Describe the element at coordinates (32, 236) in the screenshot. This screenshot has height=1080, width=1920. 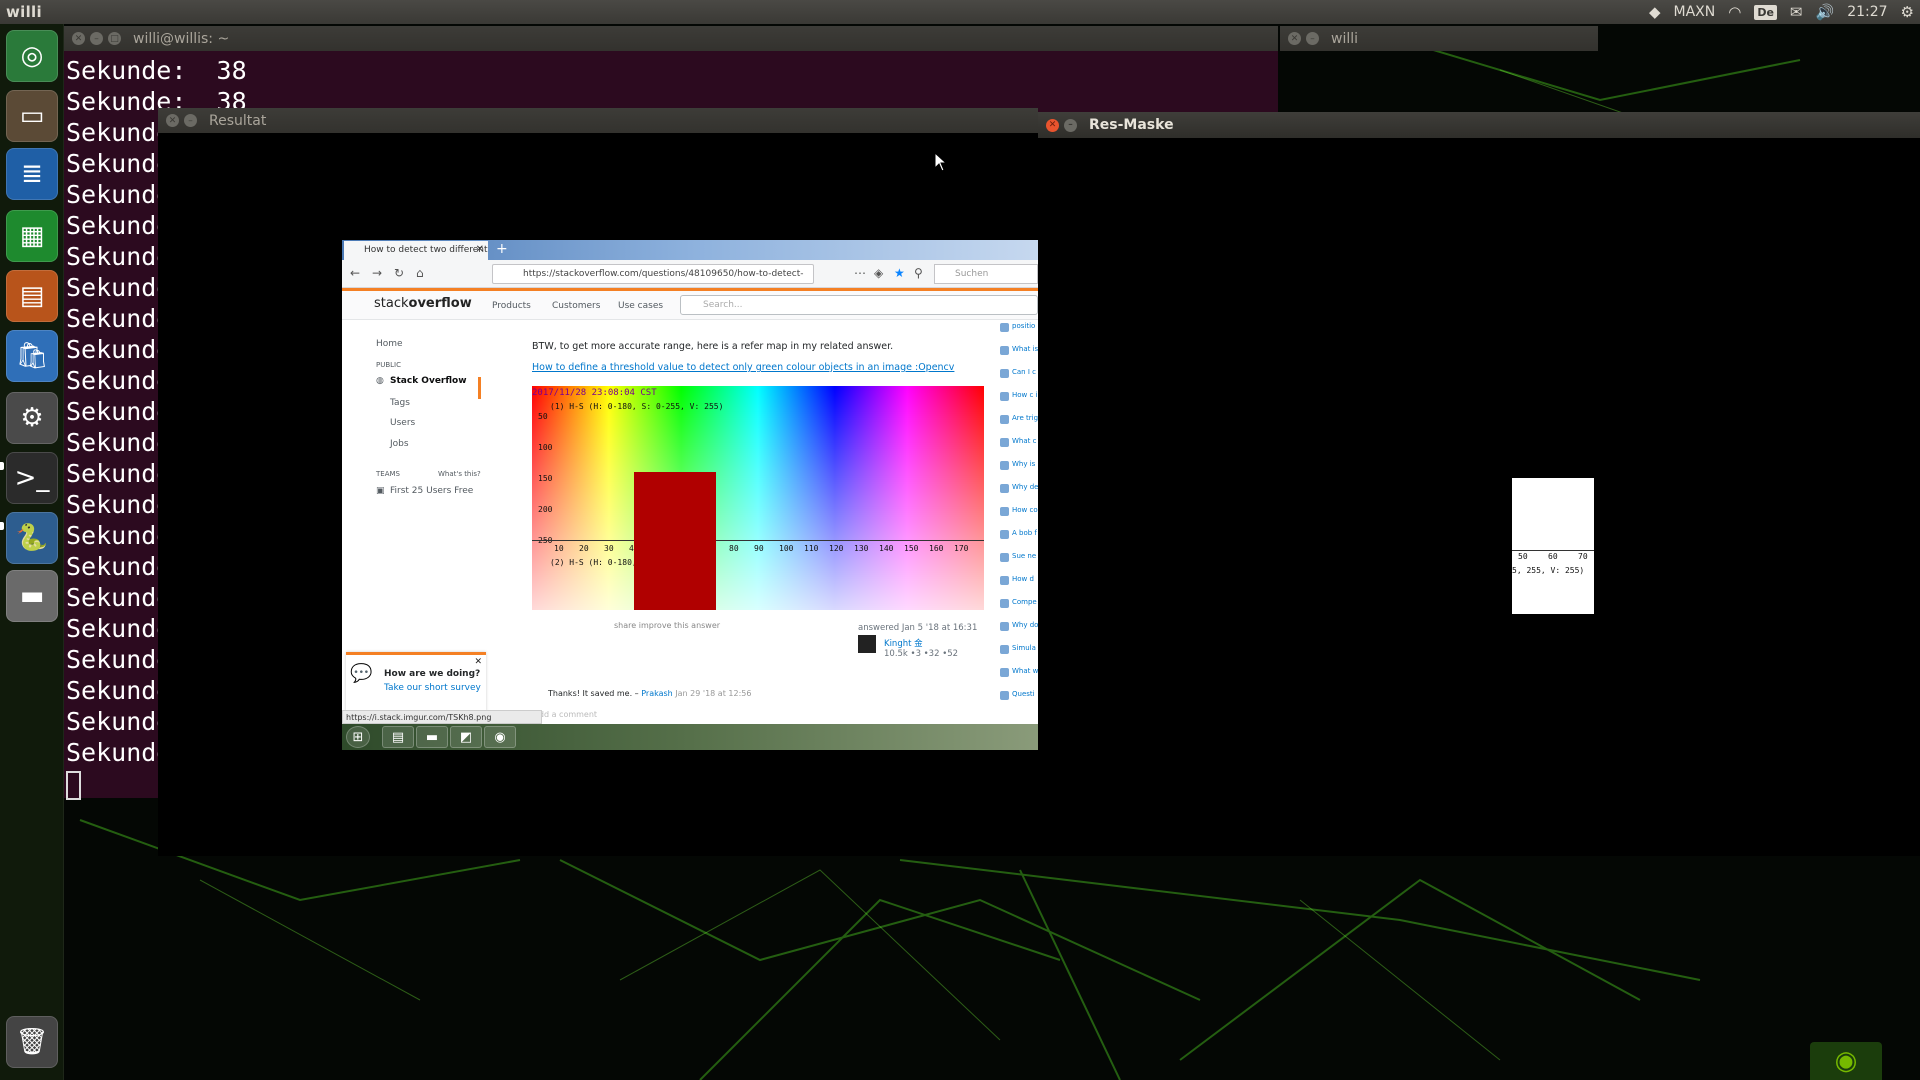
I see `calc-icon: ▦` at that location.